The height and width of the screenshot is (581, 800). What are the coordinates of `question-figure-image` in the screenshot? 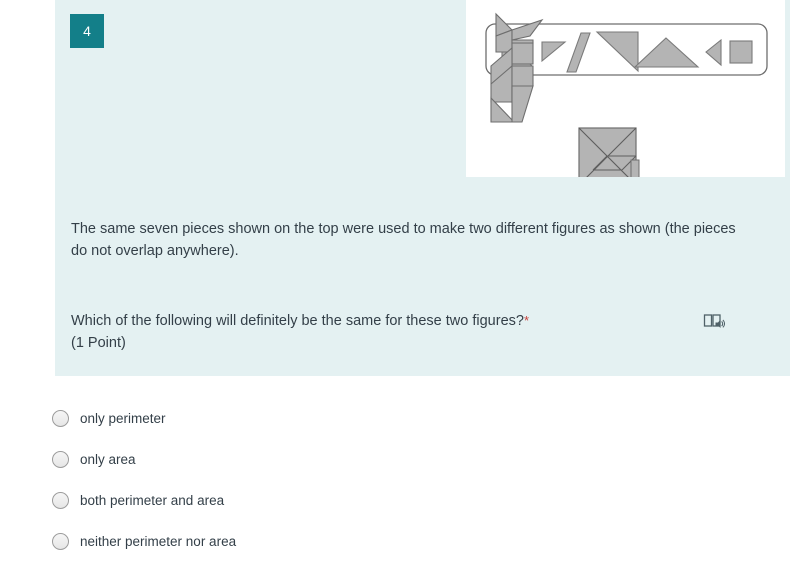 It's located at (625, 88).